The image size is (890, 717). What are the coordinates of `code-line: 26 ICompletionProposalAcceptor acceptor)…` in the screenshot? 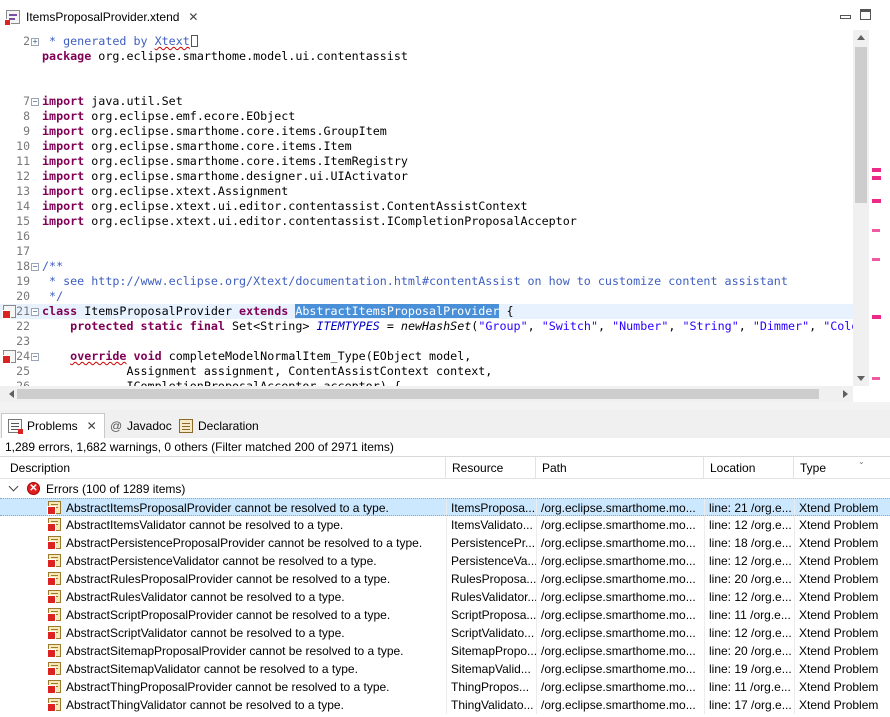 It's located at (426, 382).